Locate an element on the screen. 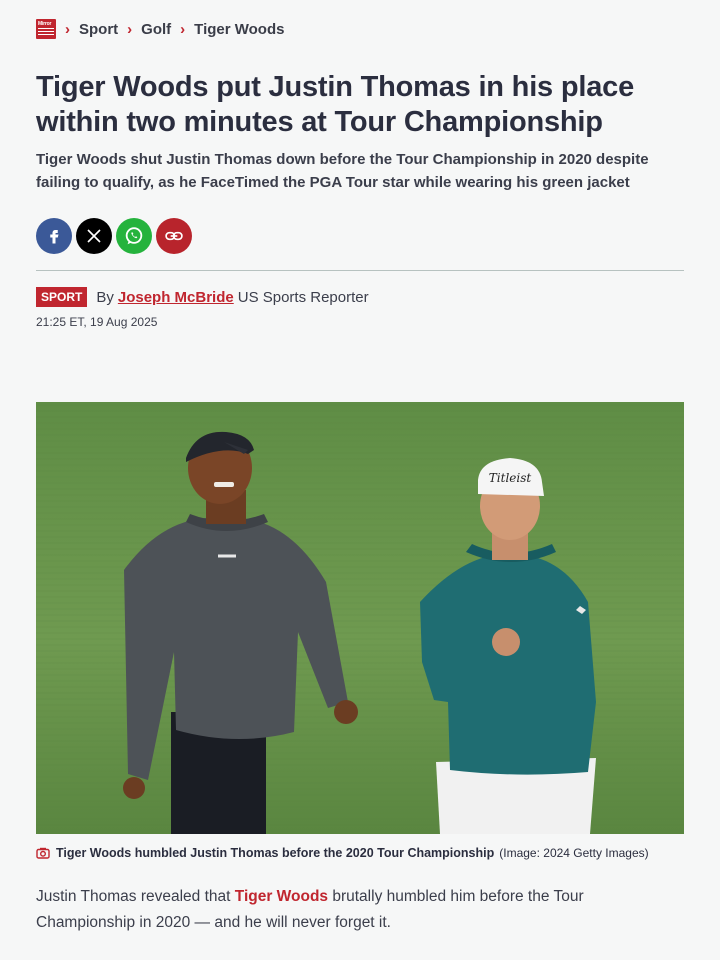 The image size is (720, 960). image-credit: (Image: 2024 Getty Images) is located at coordinates (574, 853).